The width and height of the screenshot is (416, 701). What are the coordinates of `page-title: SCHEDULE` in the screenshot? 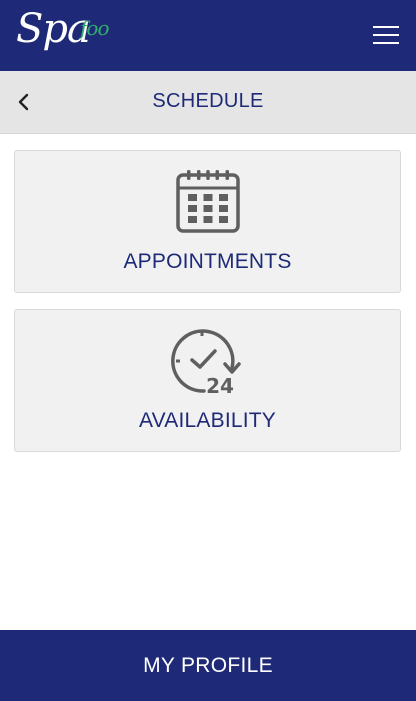 It's located at (208, 101).